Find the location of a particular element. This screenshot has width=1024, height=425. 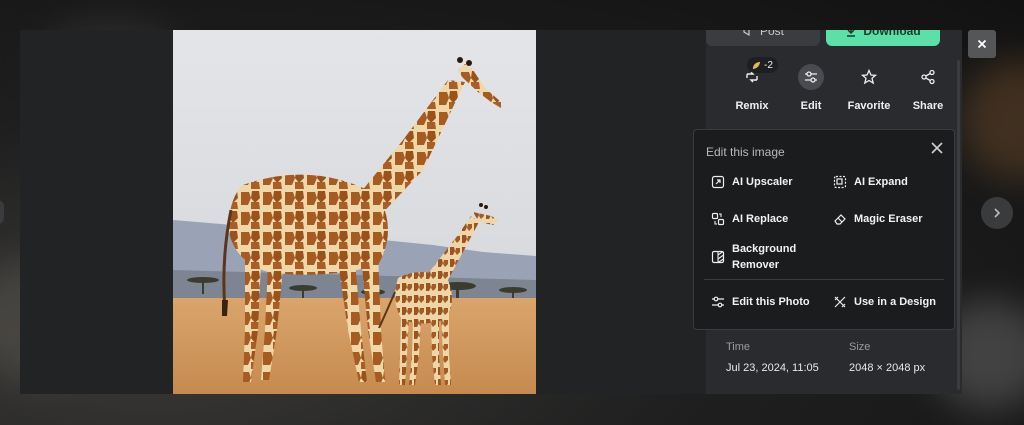

favorite-action: Favorite is located at coordinates (869, 92).